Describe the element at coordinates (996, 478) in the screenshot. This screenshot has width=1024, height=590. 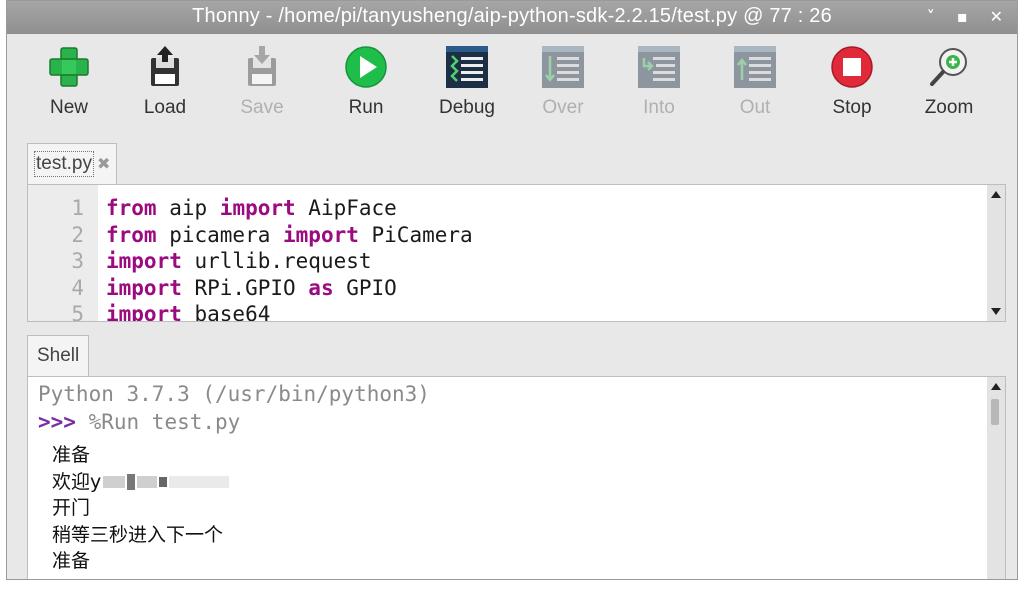
I see `shell-scrollbar` at that location.